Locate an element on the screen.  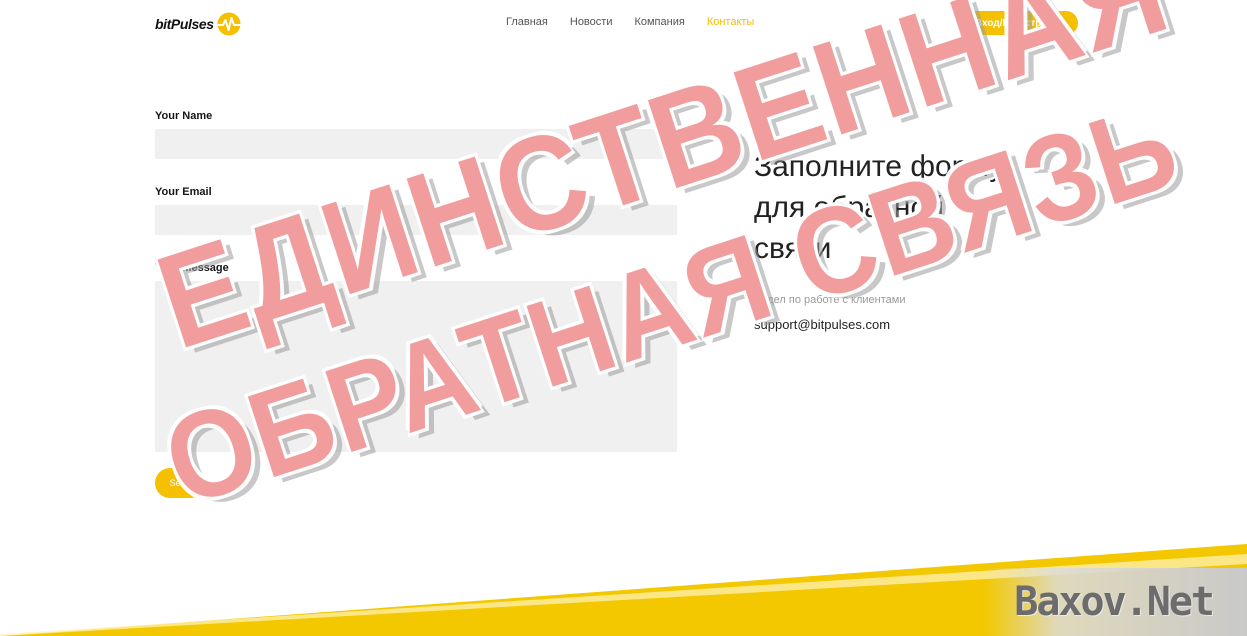
site-watermark: Baxov.Net is located at coordinates (1115, 602).